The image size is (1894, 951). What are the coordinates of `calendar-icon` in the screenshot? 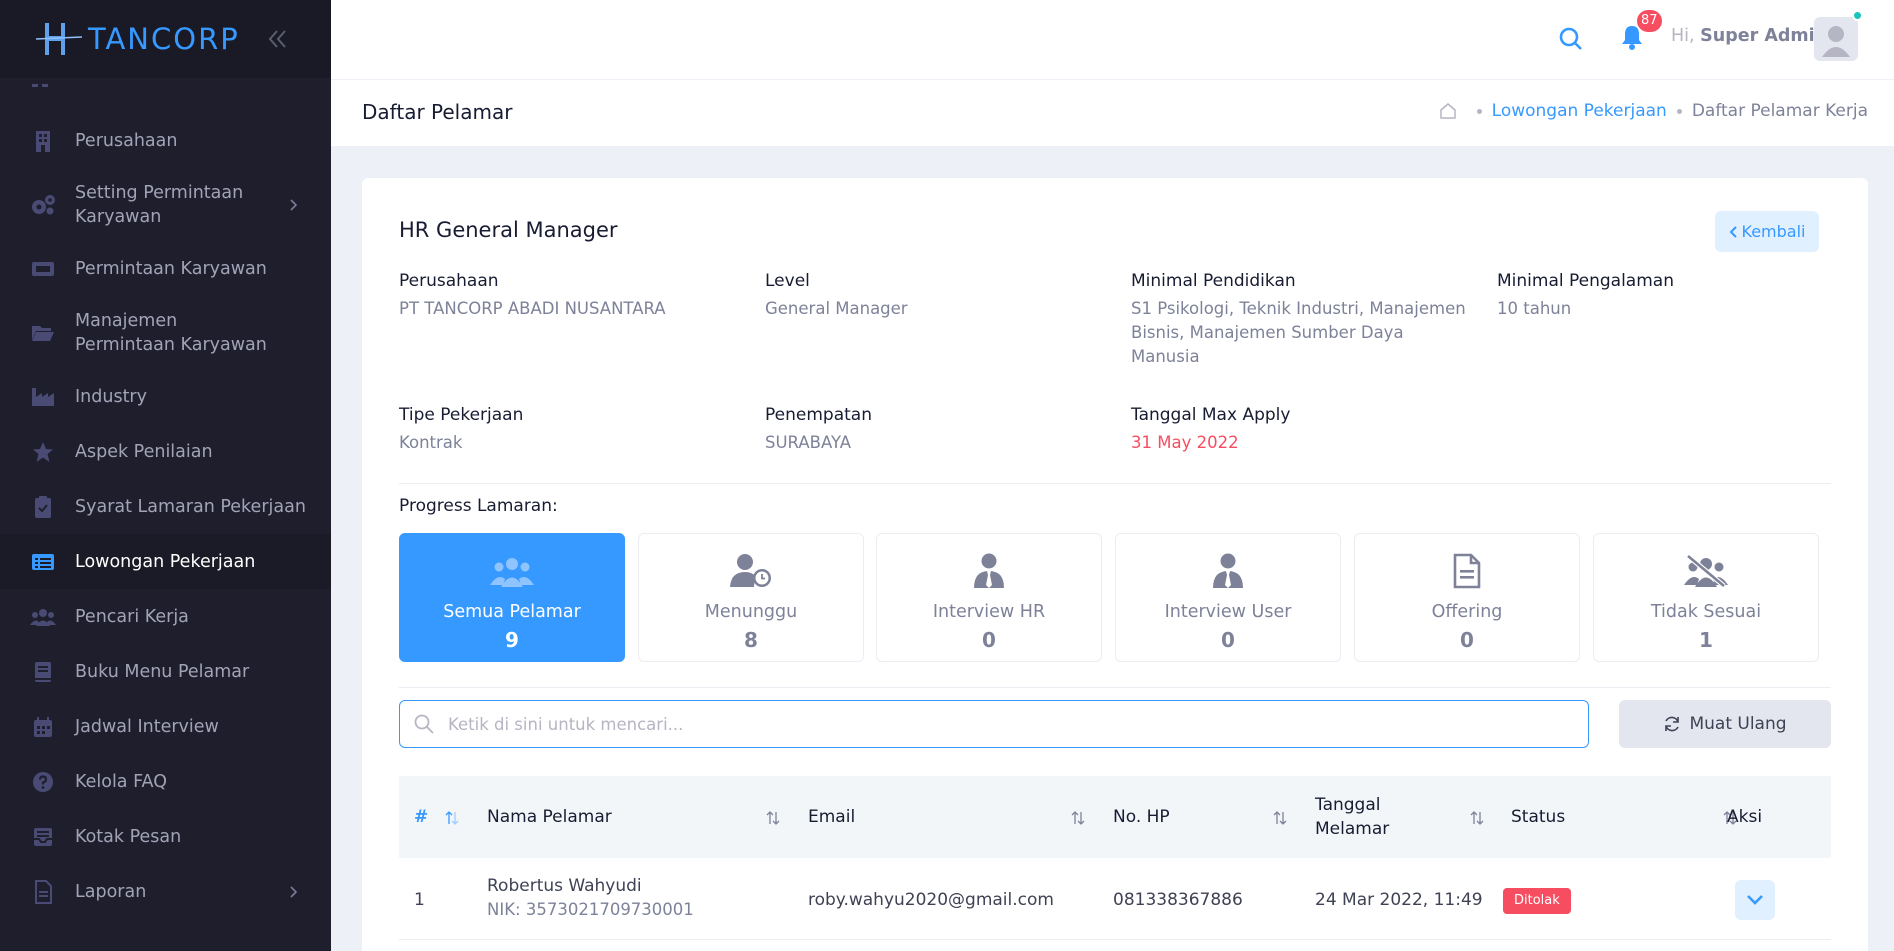 It's located at (43, 727).